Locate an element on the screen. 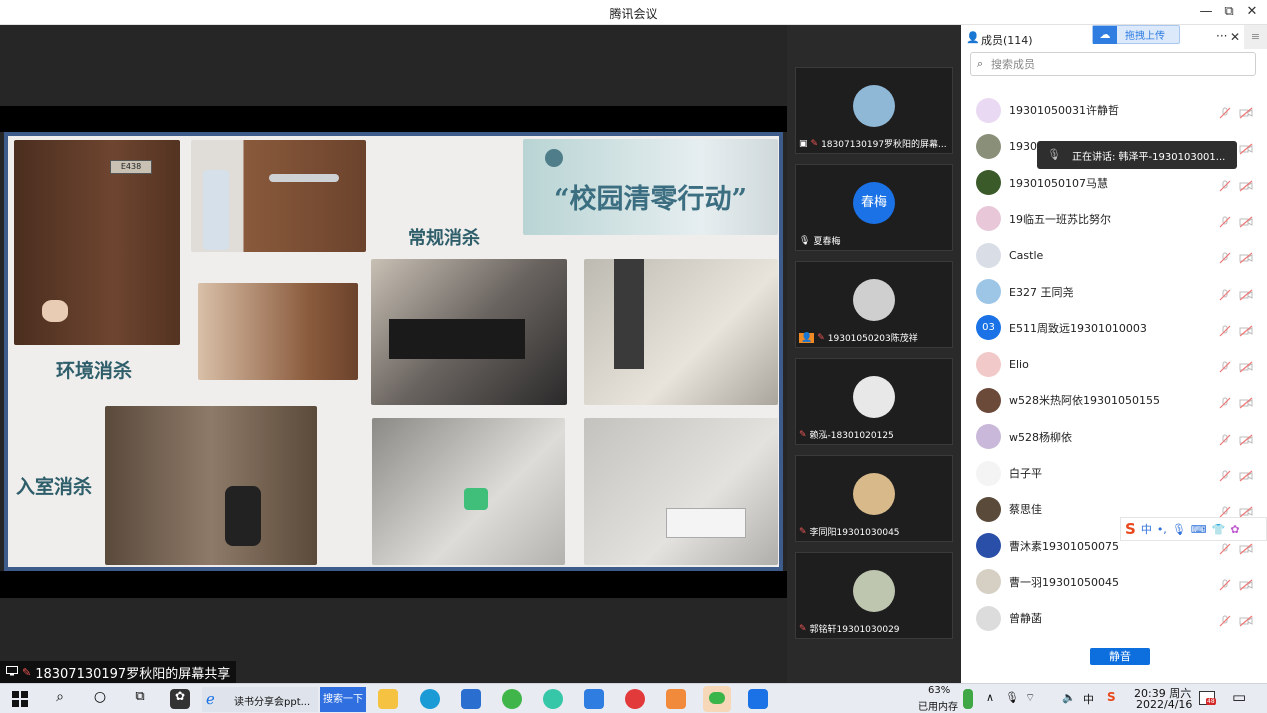  member-row: Castle is located at coordinates (1109, 255).